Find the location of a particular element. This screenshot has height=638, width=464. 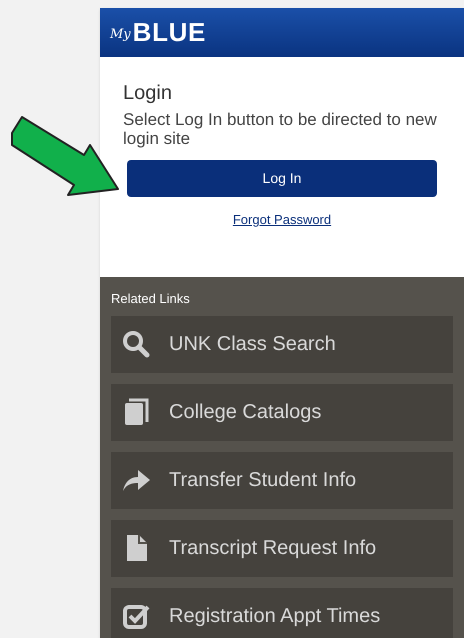

related-link: Registration Appt Times is located at coordinates (282, 613).